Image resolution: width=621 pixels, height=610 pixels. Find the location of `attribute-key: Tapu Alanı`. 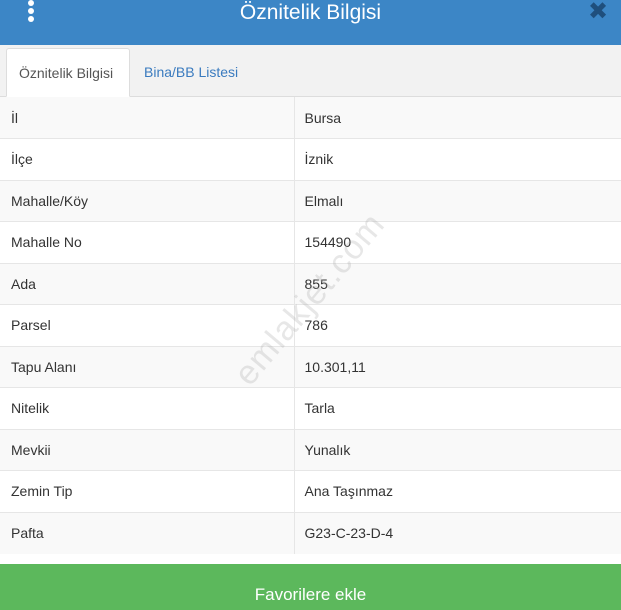

attribute-key: Tapu Alanı is located at coordinates (147, 366).